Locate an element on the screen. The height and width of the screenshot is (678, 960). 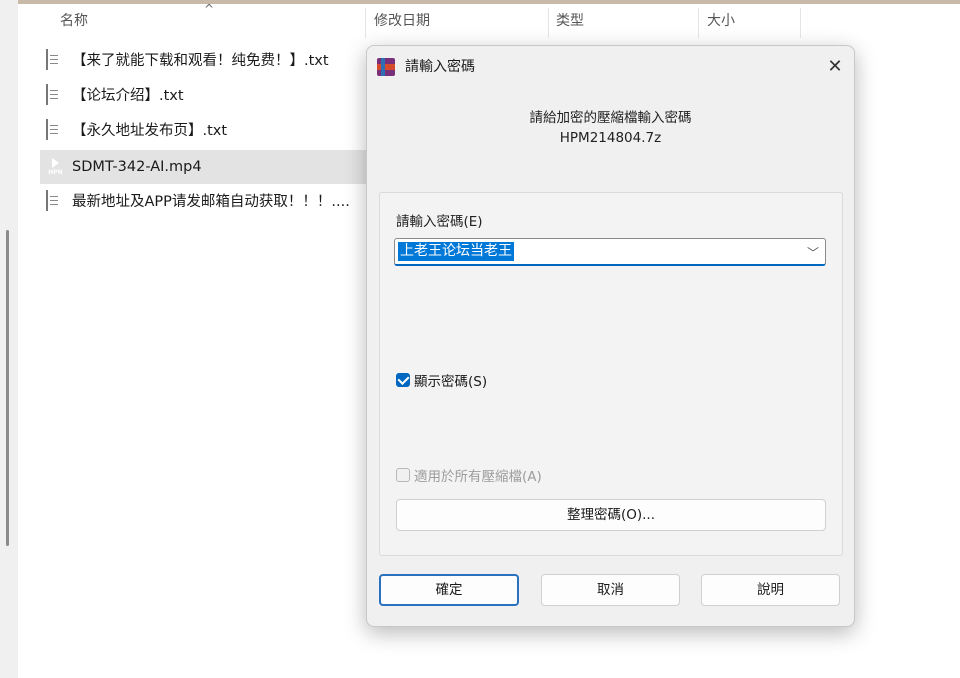
navigation-pane-edge is located at coordinates (9, 339).